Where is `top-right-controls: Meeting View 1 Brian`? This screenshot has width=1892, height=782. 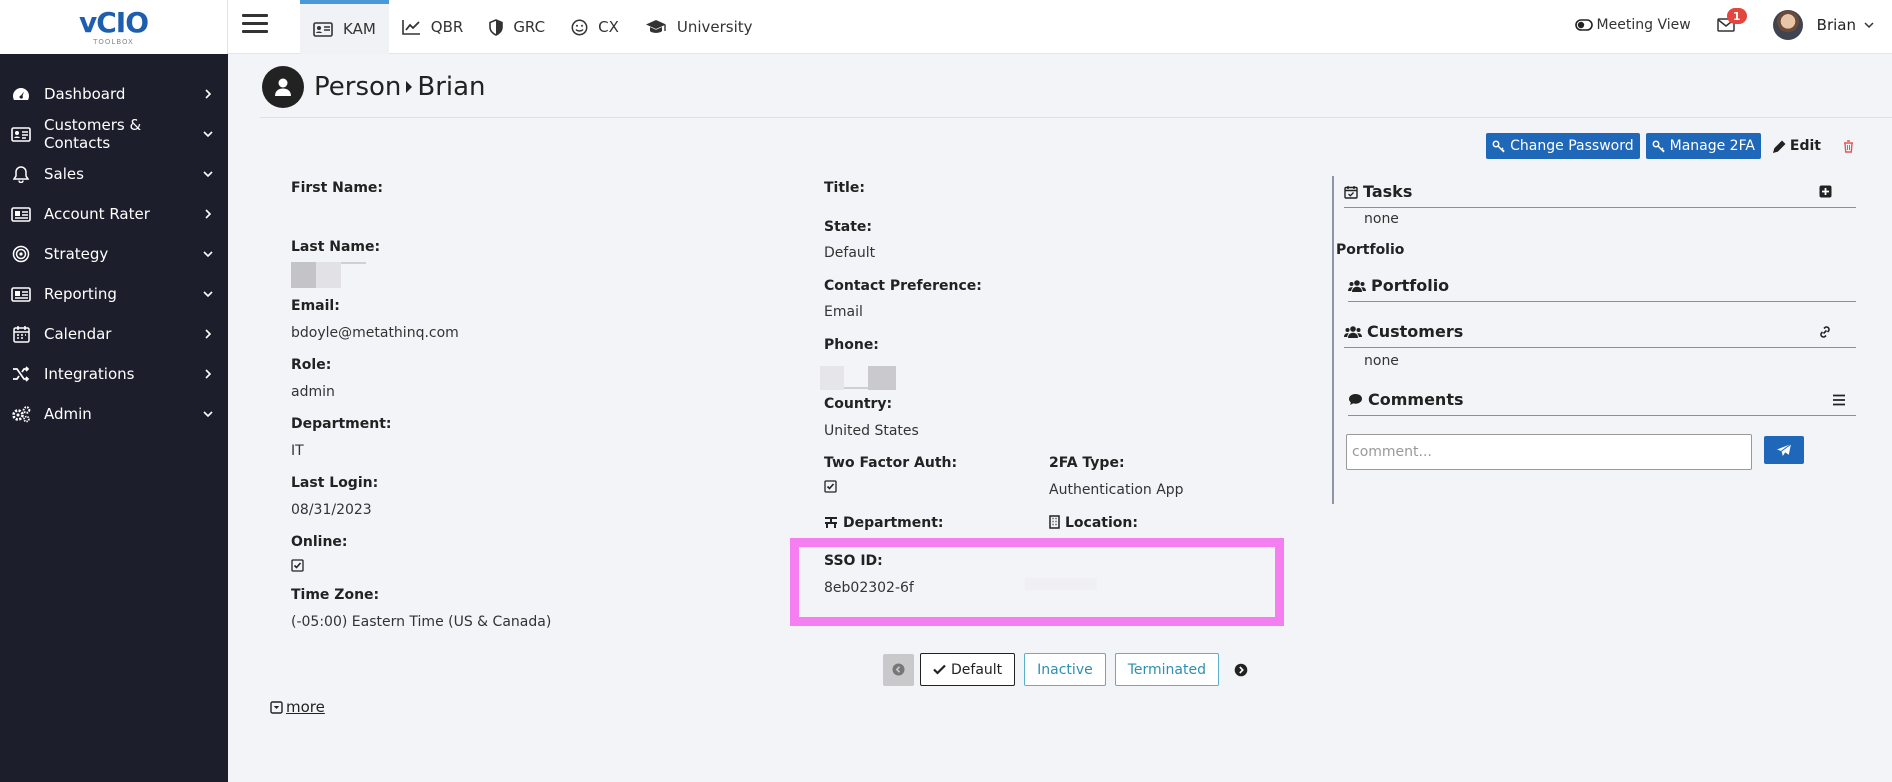
top-right-controls: Meeting View 1 Brian is located at coordinates (1733, 25).